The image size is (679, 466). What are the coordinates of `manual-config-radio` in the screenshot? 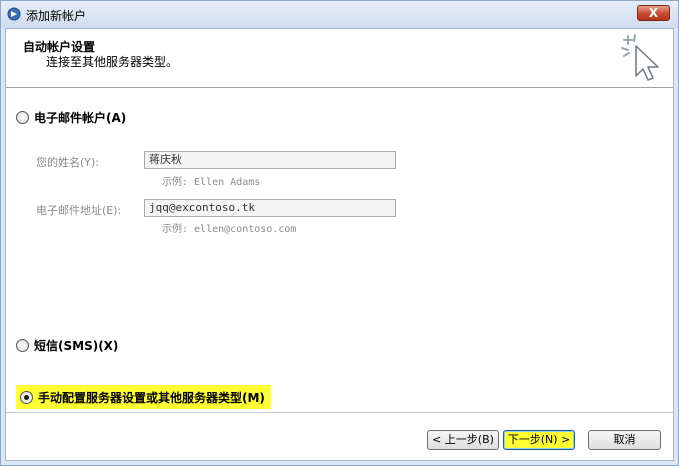 It's located at (26, 397).